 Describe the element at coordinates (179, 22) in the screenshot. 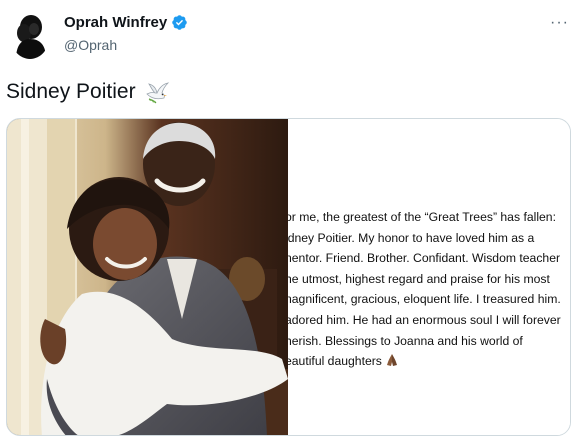

I see `verified-badge-icon` at that location.